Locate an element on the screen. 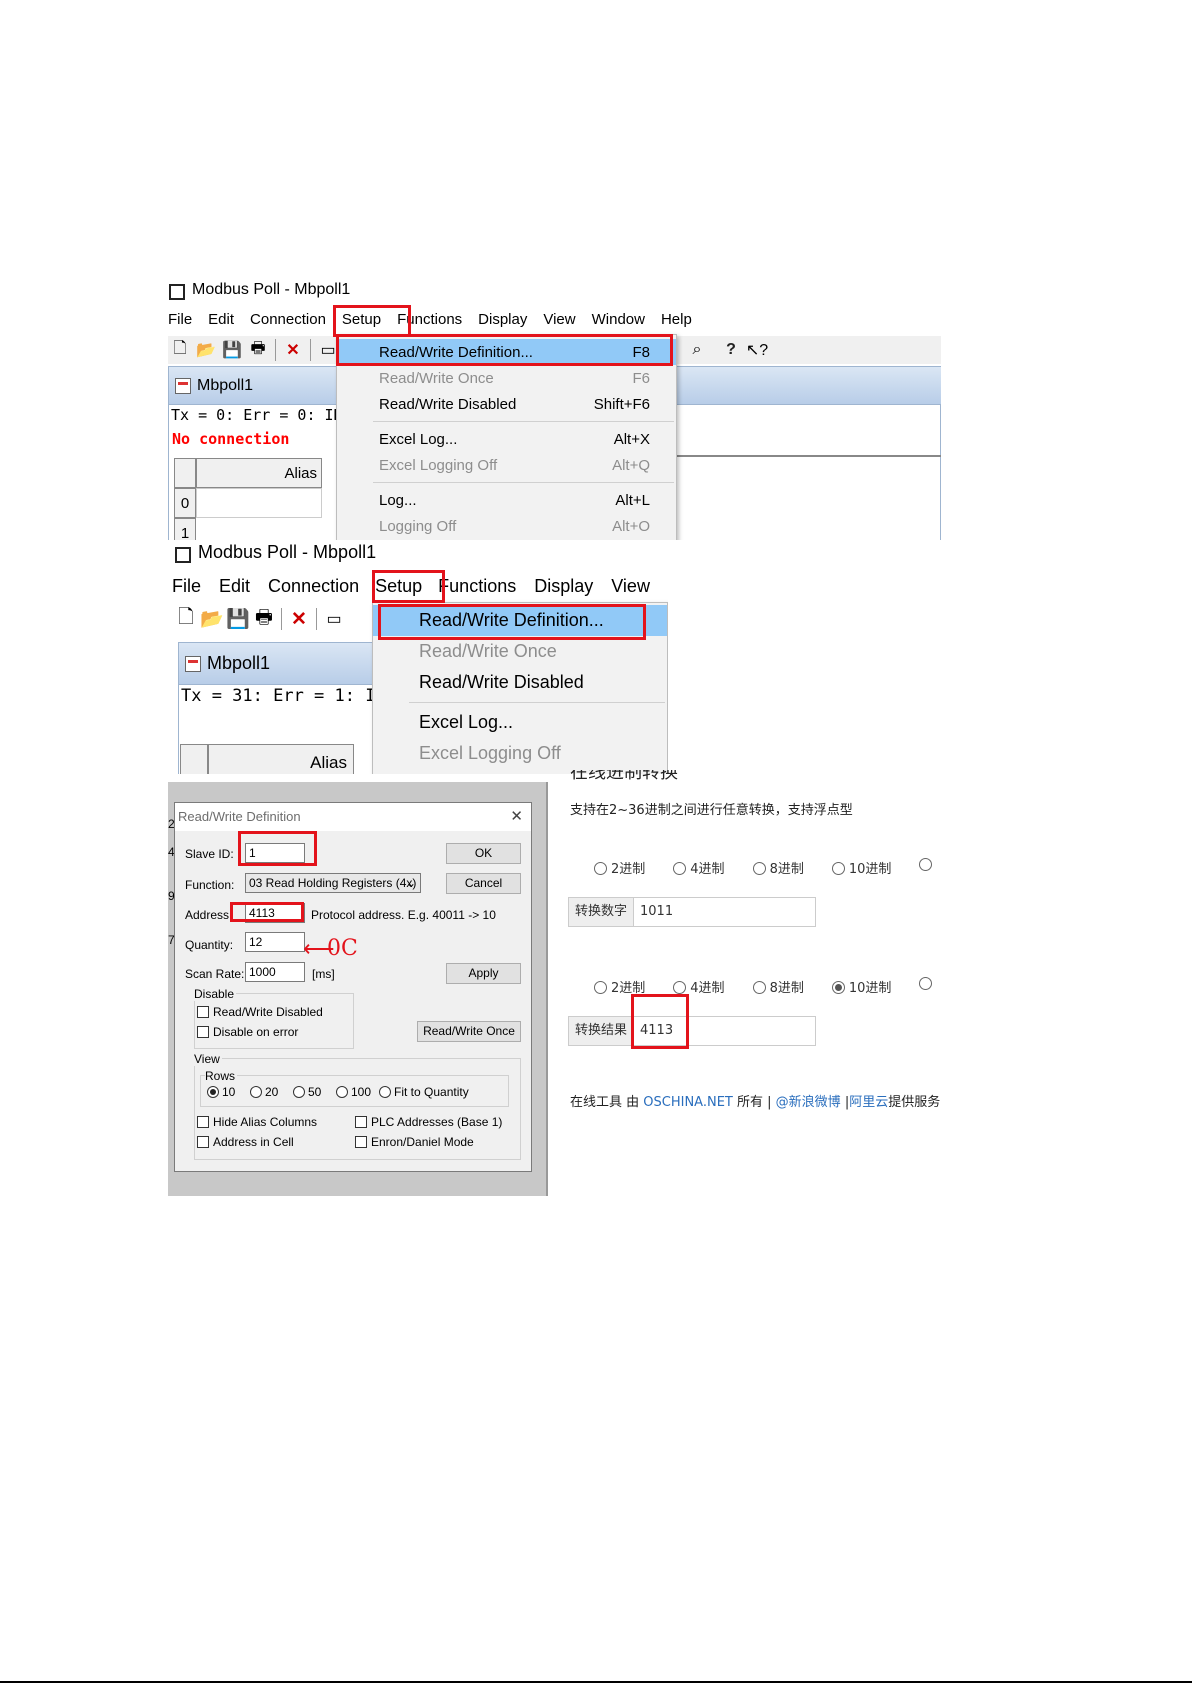  menu-item-read-write-once: Read/Write Once is located at coordinates (520, 651).